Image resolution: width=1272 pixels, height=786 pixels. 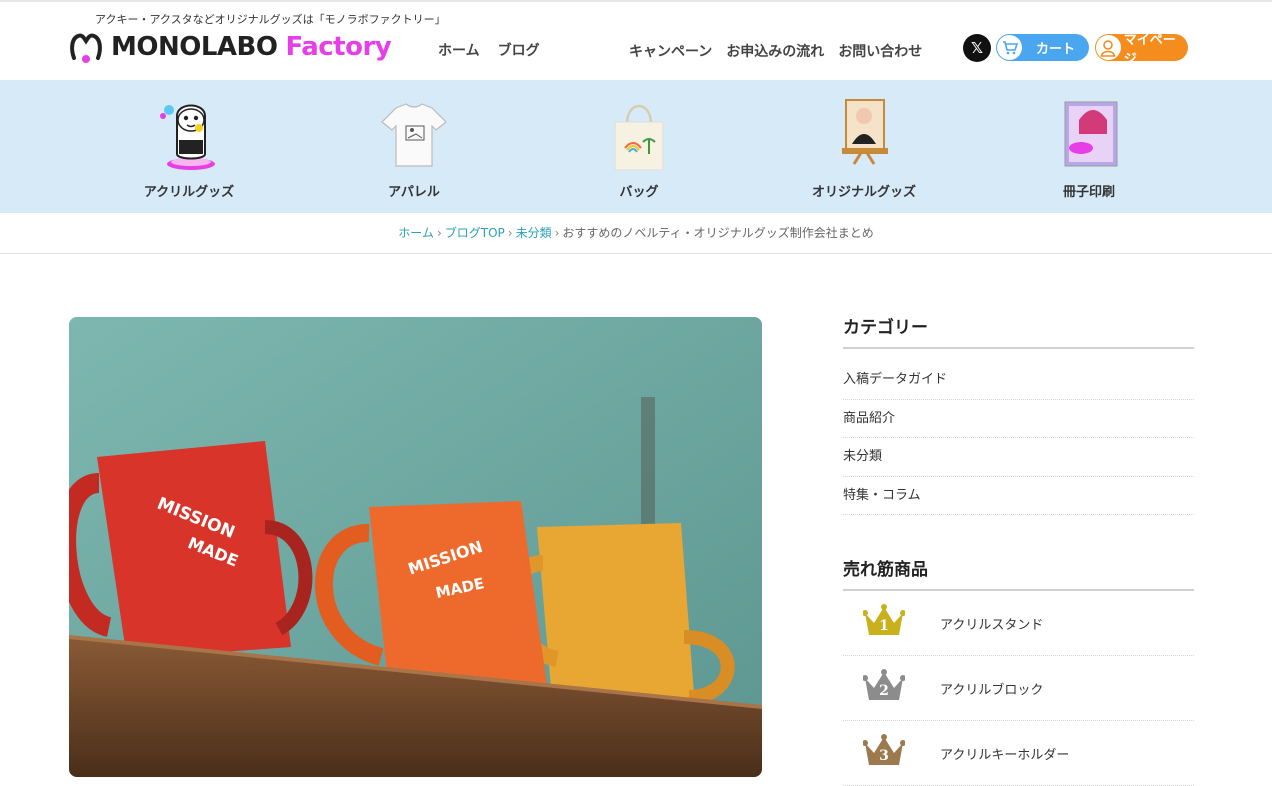 What do you see at coordinates (189, 192) in the screenshot?
I see `category-label: アクリルグッズ` at bounding box center [189, 192].